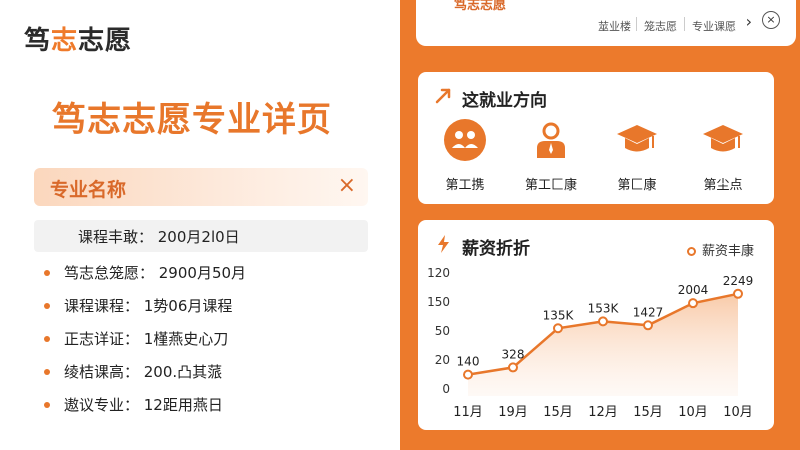 This screenshot has height=450, width=800. I want to click on nav-item-volunteer: 笼志愿, so click(660, 26).